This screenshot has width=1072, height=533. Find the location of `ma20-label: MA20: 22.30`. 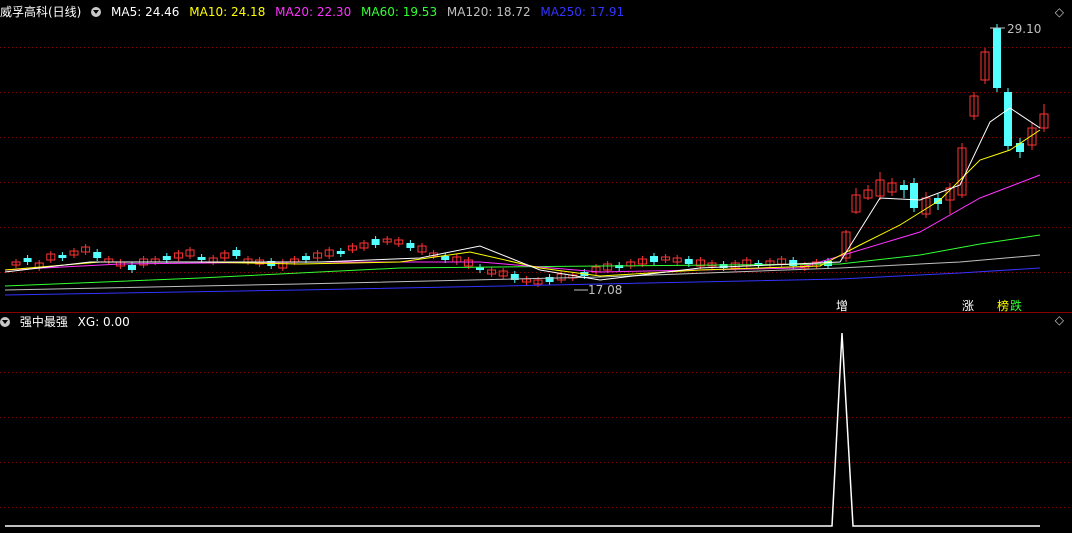

ma20-label: MA20: 22.30 is located at coordinates (313, 12).